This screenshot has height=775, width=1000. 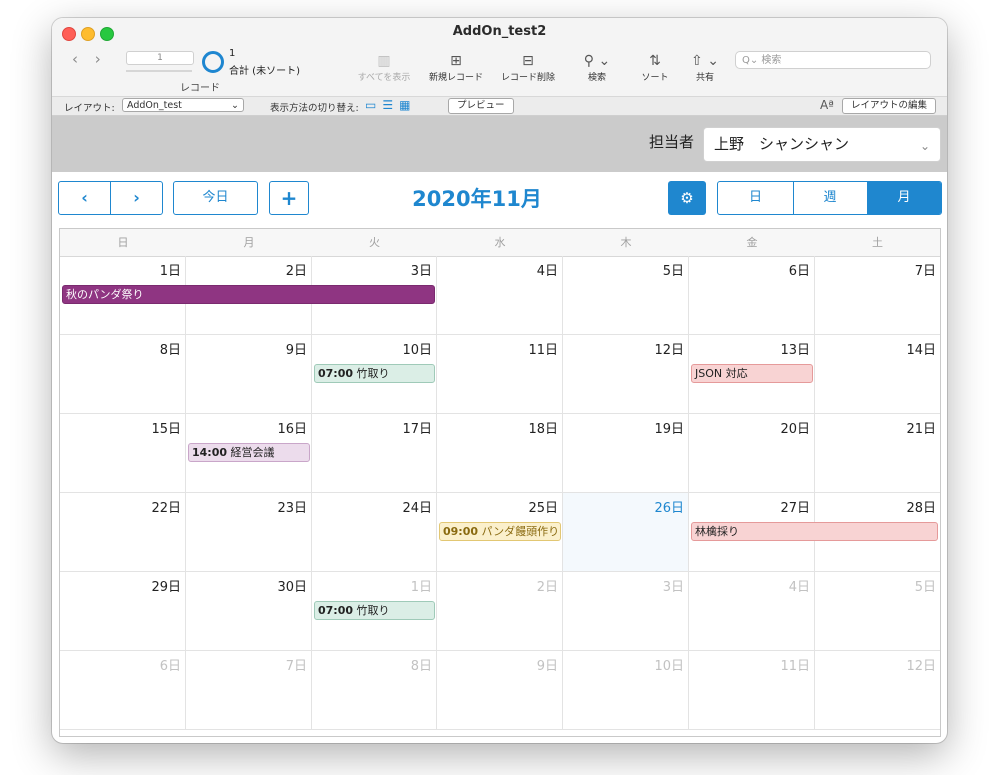 I want to click on day-cell: 18日, so click(x=500, y=453).